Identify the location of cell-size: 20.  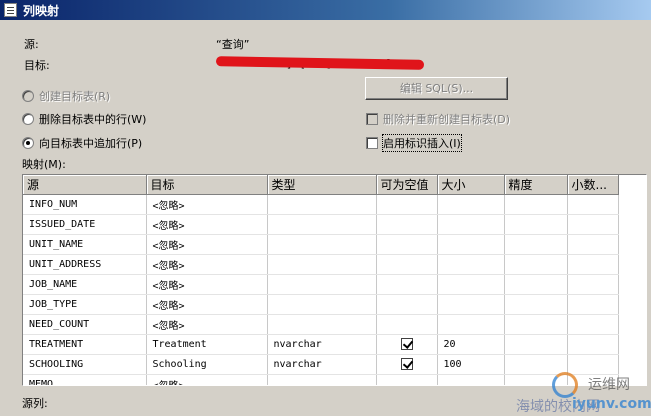
(471, 344).